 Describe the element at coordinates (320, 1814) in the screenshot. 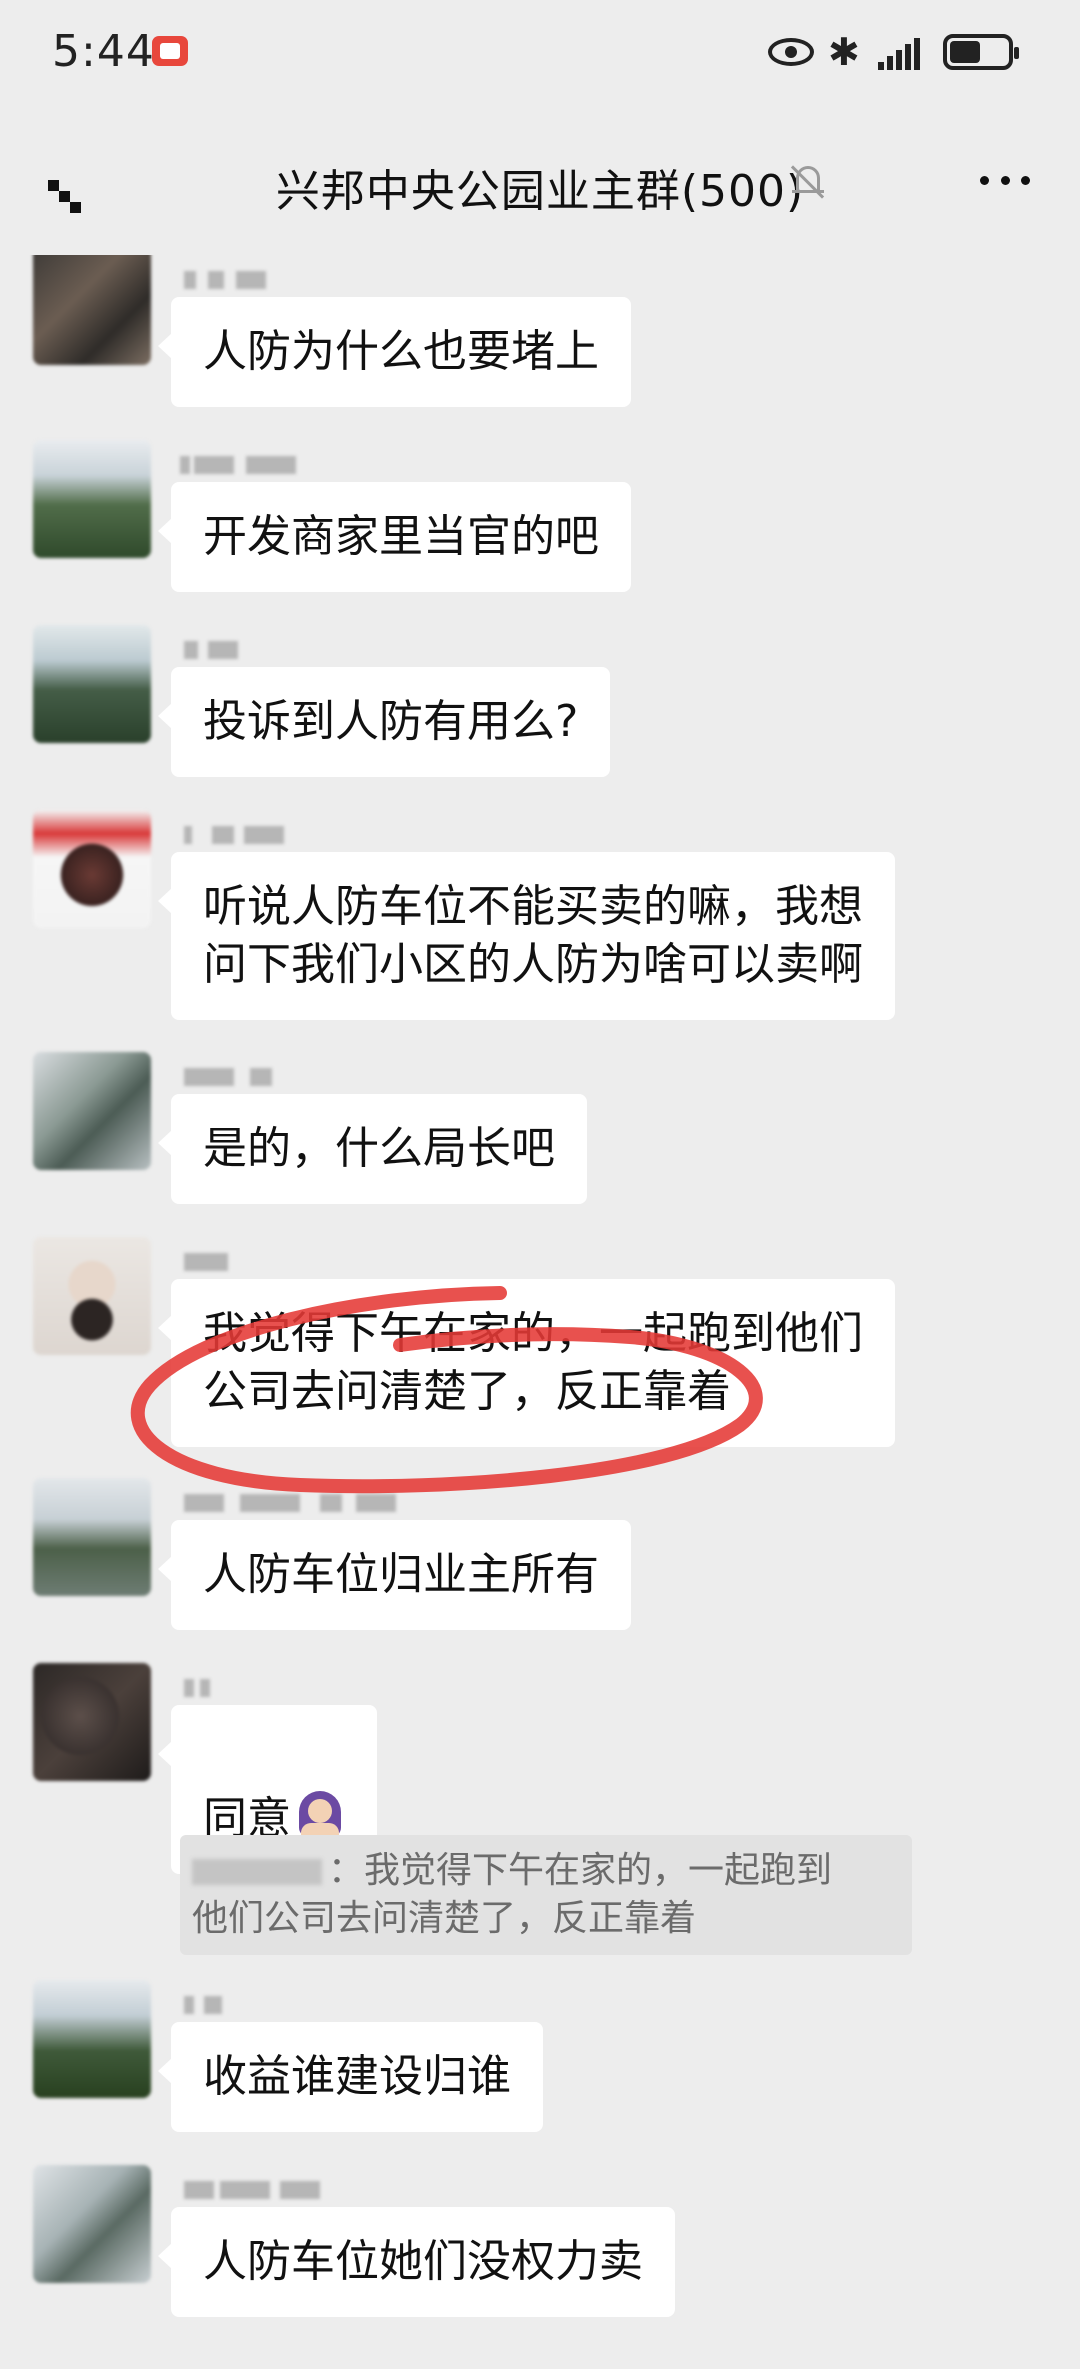

I see `woman-gesturing-emoji` at that location.